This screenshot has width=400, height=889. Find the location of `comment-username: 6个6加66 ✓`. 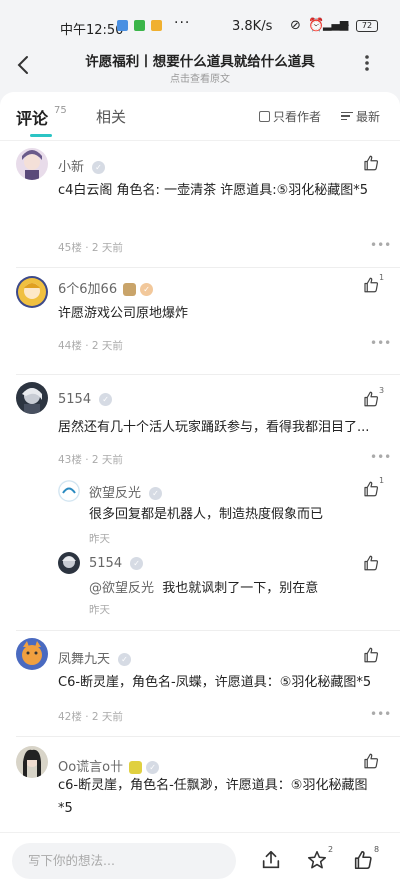

comment-username: 6个6加66 ✓ is located at coordinates (106, 287).